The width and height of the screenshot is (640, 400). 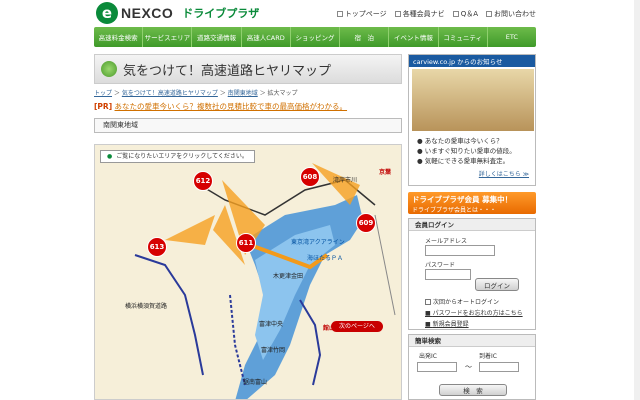 I want to click on ridge-road, so click(x=385, y=265).